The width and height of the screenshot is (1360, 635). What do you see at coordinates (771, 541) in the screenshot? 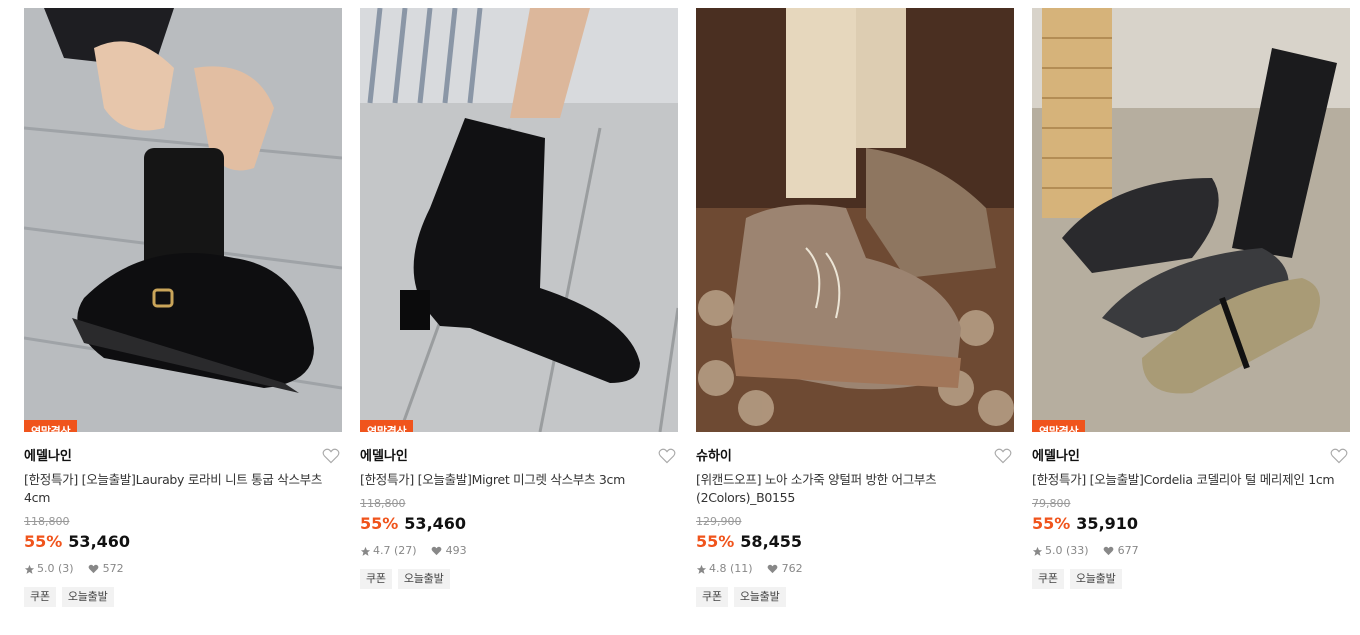
I see `sale-price: 58,455` at bounding box center [771, 541].